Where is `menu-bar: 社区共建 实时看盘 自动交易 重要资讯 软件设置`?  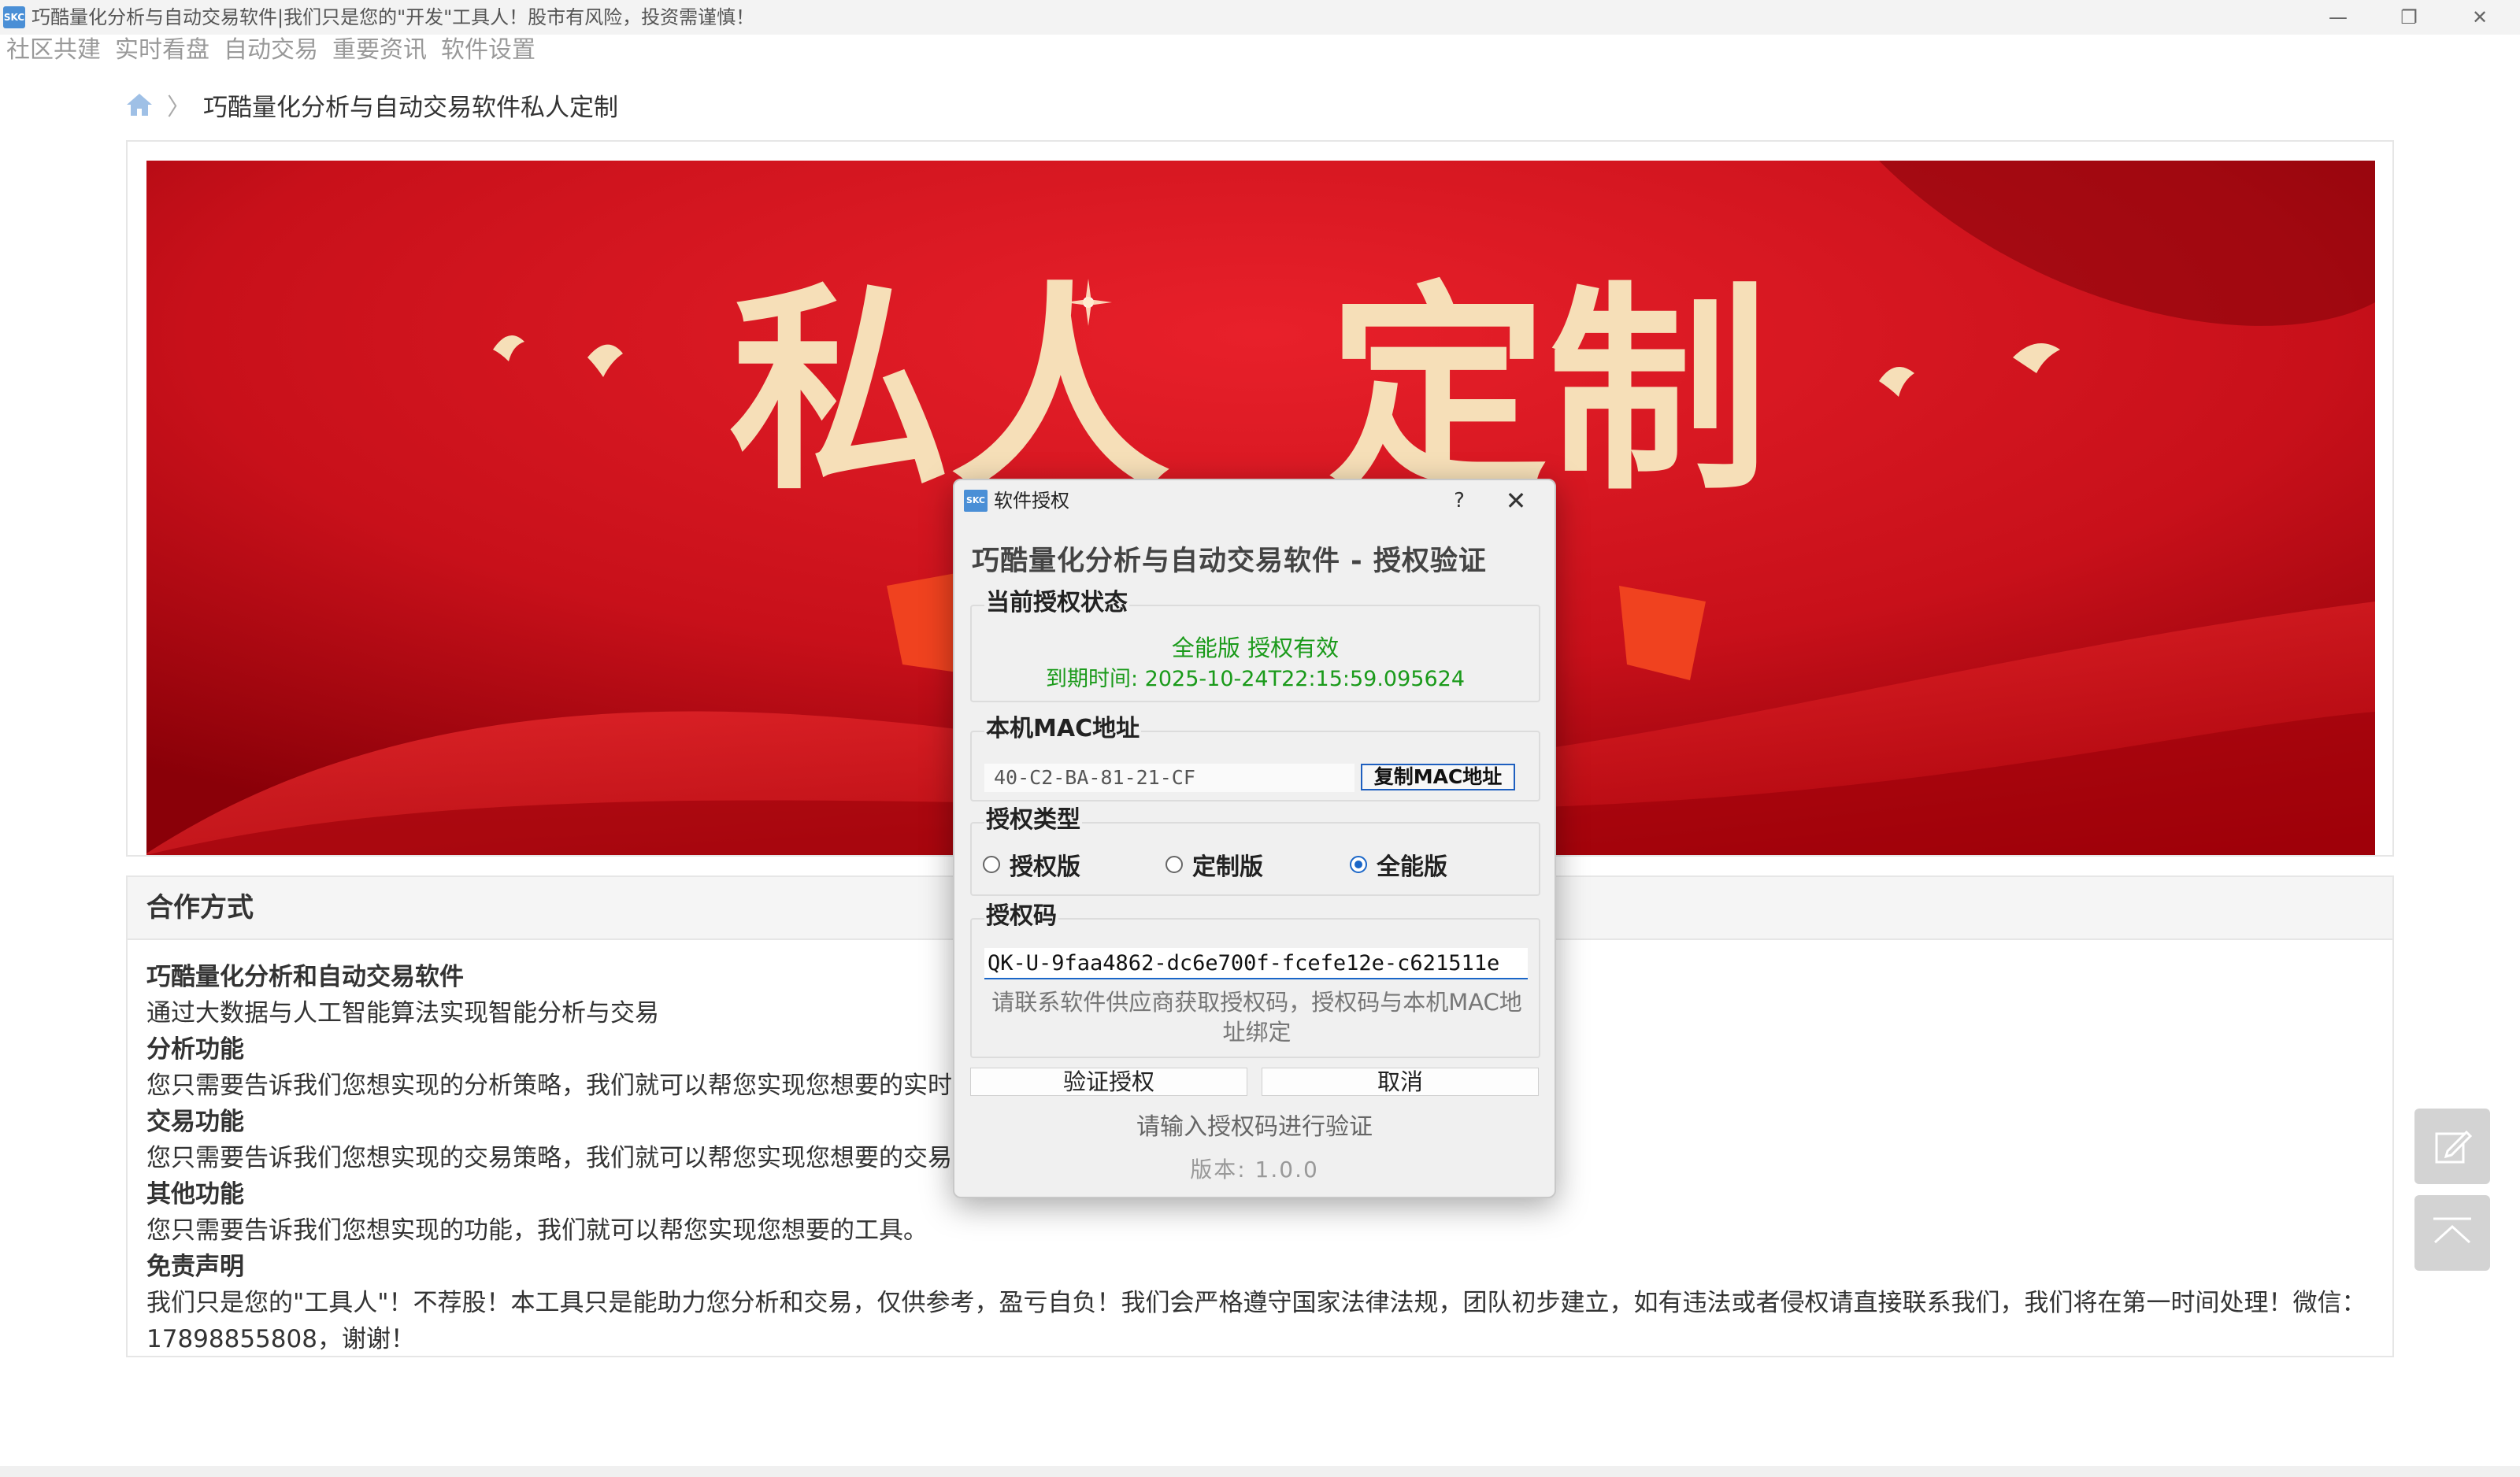 menu-bar: 社区共建 实时看盘 自动交易 重要资讯 软件设置 is located at coordinates (1260, 50).